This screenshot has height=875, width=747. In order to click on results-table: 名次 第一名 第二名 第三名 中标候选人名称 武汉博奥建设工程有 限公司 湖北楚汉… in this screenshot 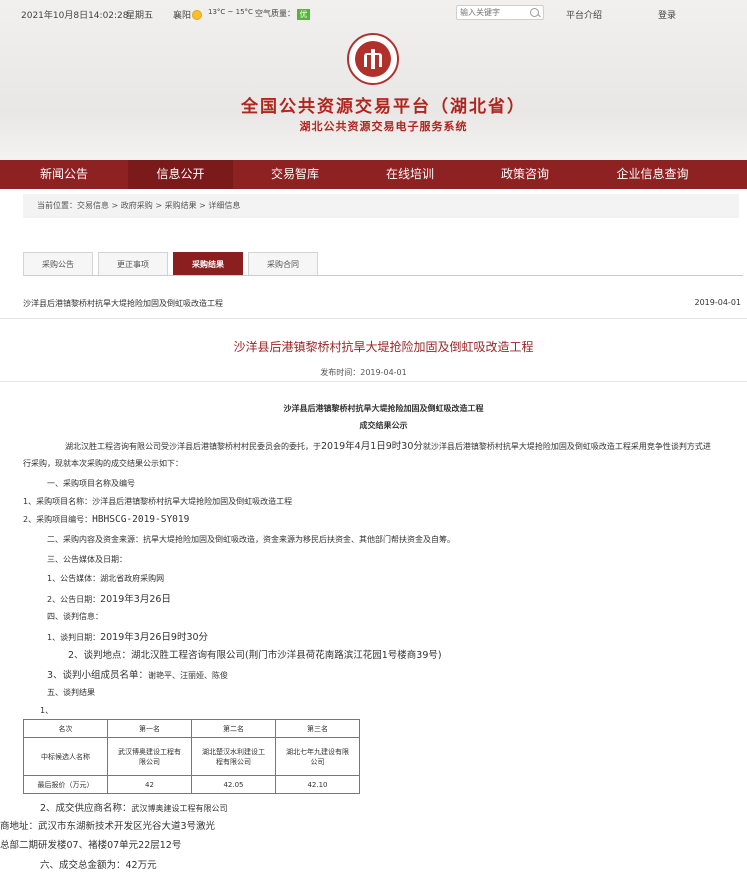, I will do `click(191, 756)`.